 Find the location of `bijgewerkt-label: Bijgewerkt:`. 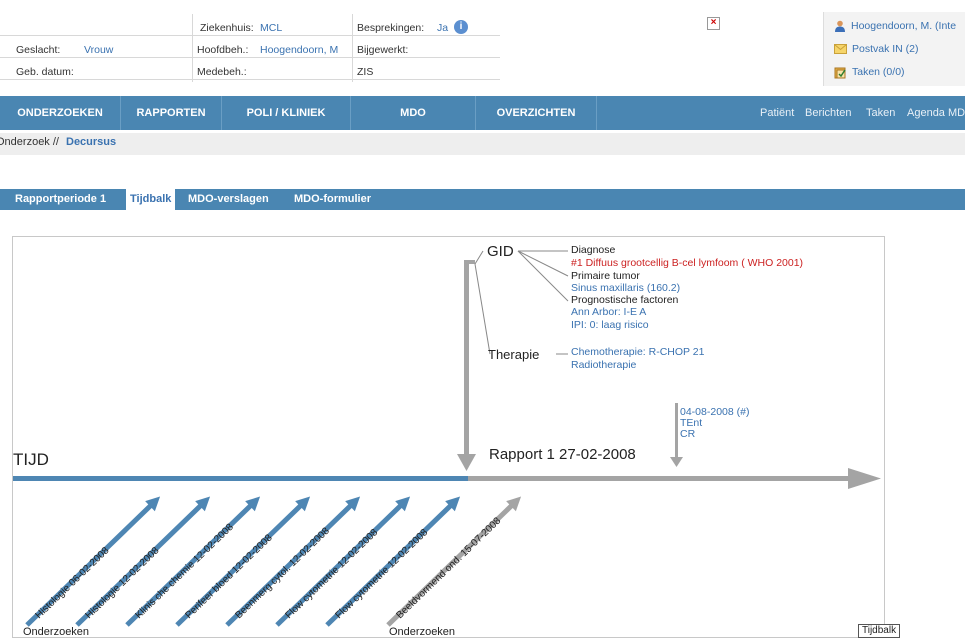

bijgewerkt-label: Bijgewerkt: is located at coordinates (383, 50).